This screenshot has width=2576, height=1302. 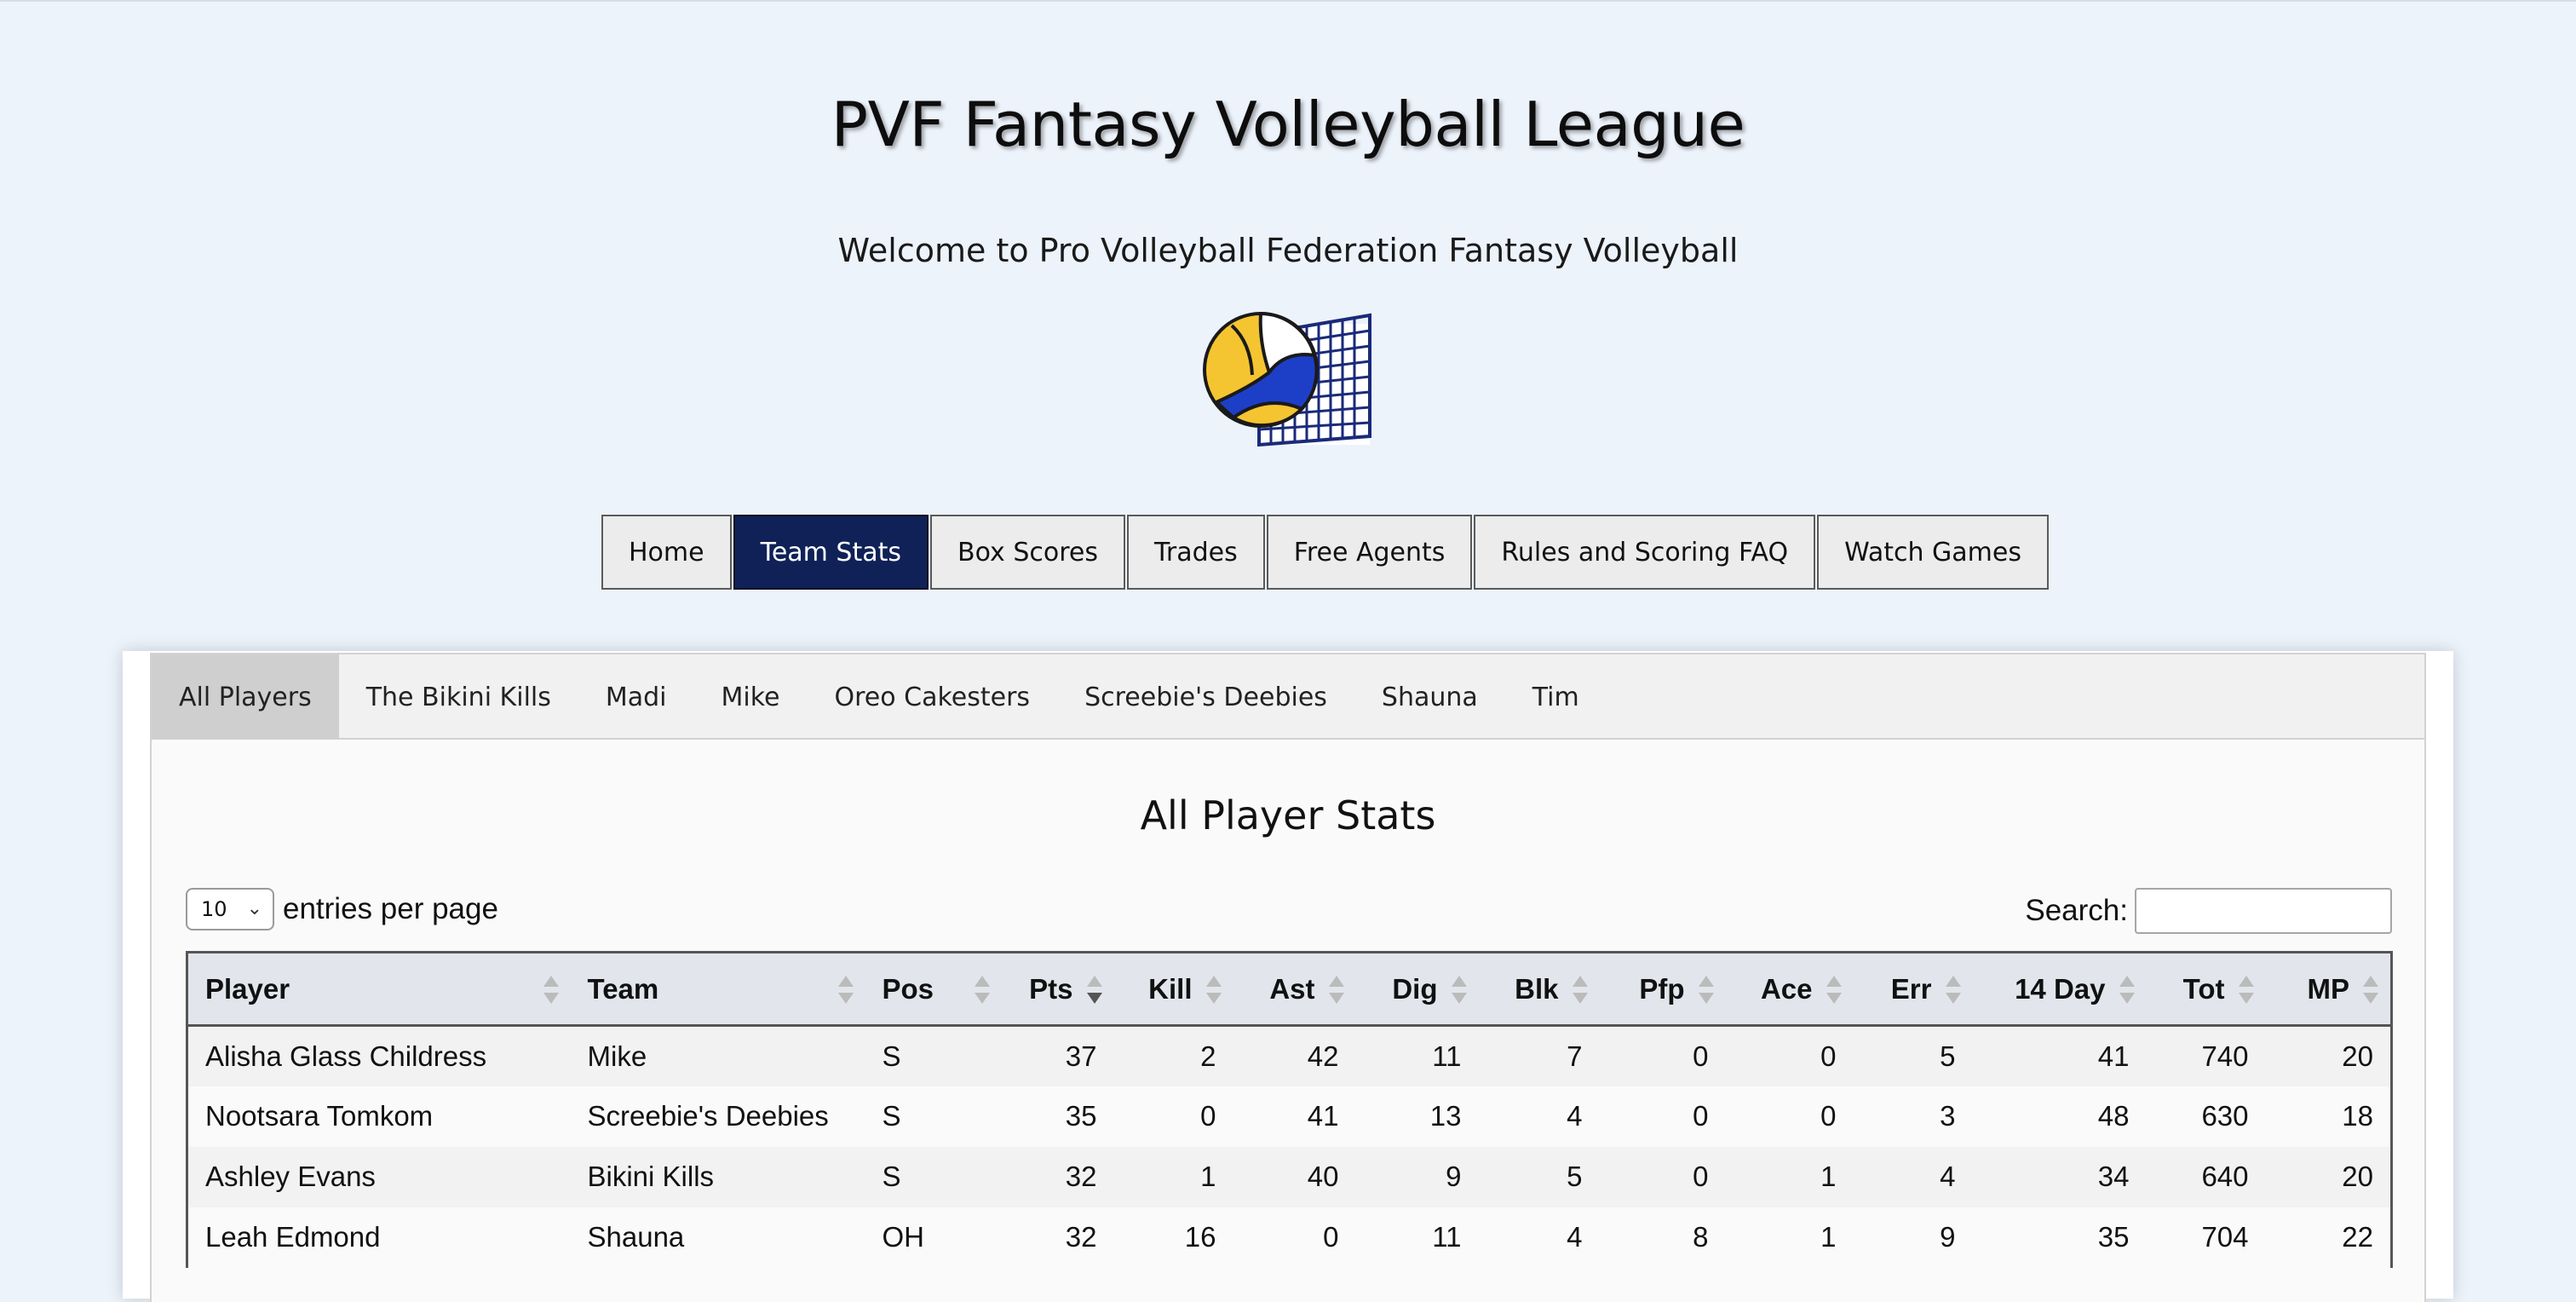 I want to click on col-header-pfp: Pfp, so click(x=1663, y=989).